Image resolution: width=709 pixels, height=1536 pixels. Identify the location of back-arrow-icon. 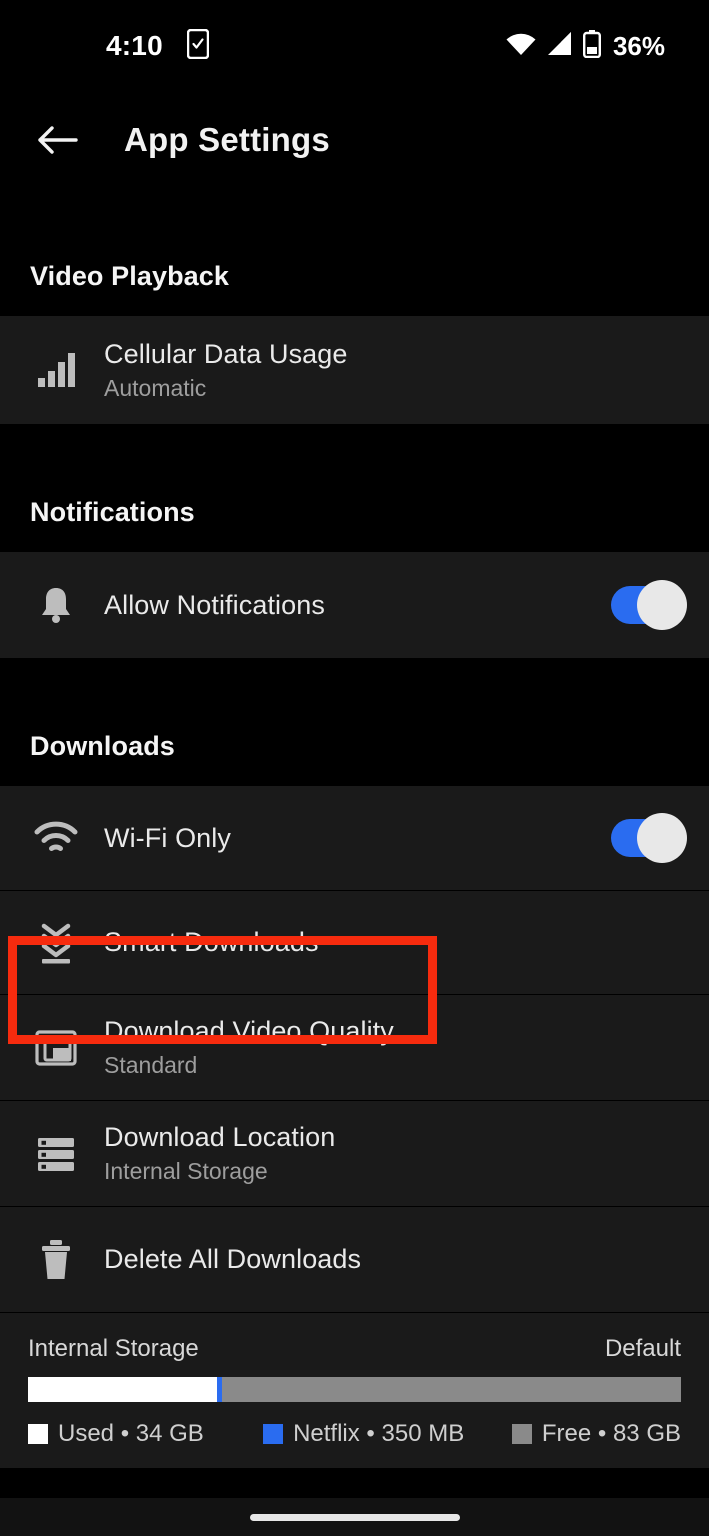
(58, 139).